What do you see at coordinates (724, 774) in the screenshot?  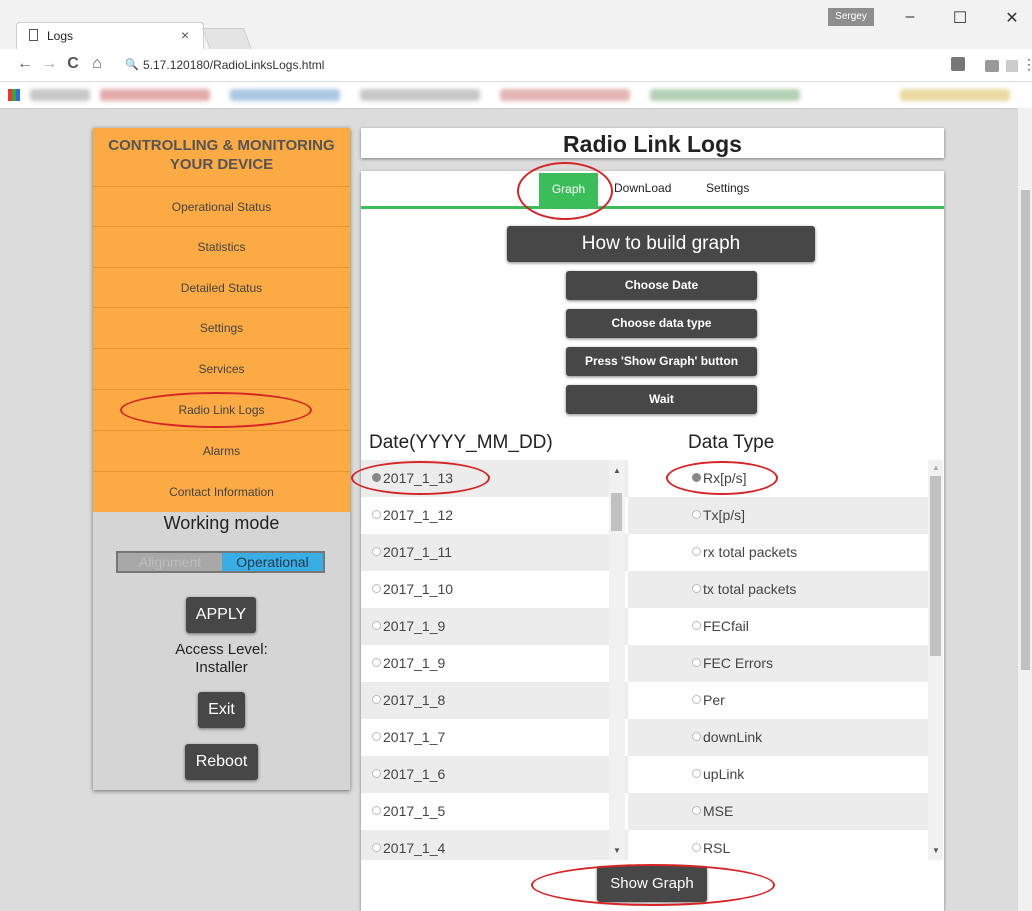 I see `data-type-label: upLink` at bounding box center [724, 774].